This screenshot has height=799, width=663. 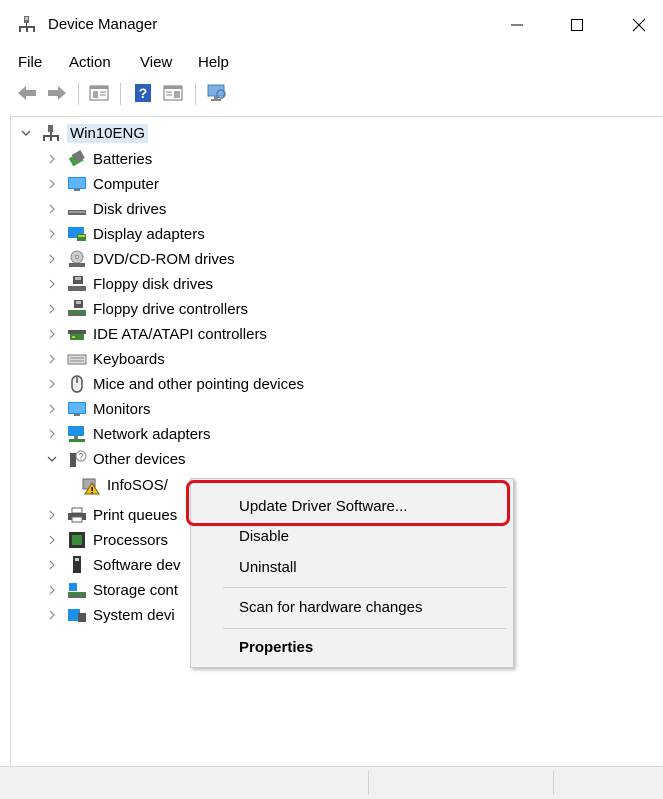 What do you see at coordinates (77, 515) in the screenshot?
I see `printer-icon` at bounding box center [77, 515].